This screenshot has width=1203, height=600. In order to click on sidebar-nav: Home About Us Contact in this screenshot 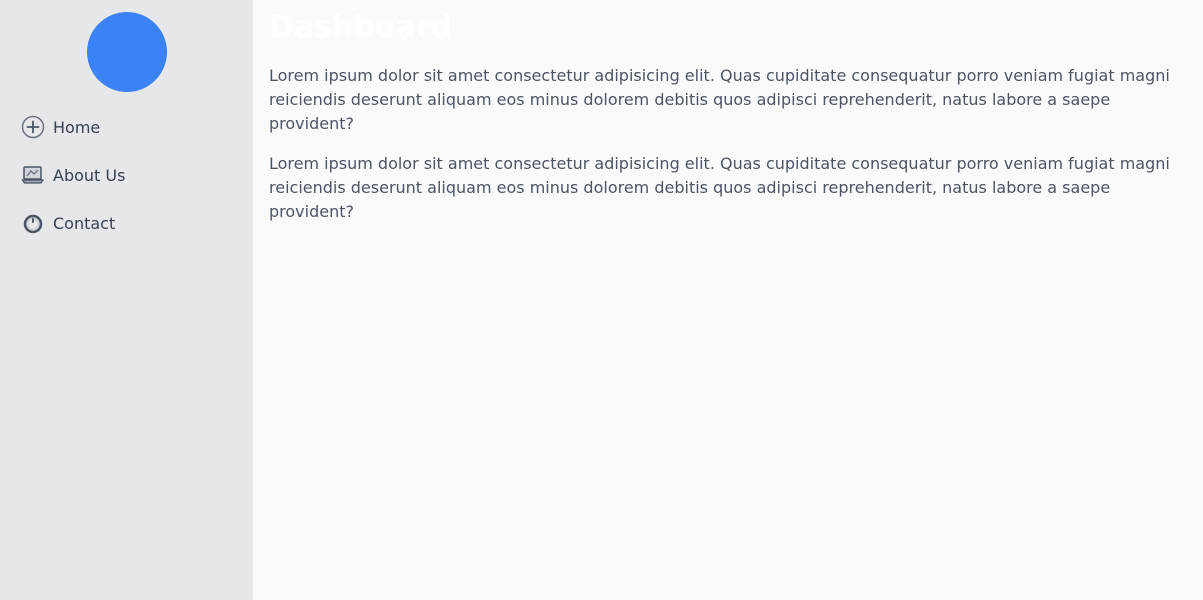, I will do `click(126, 175)`.